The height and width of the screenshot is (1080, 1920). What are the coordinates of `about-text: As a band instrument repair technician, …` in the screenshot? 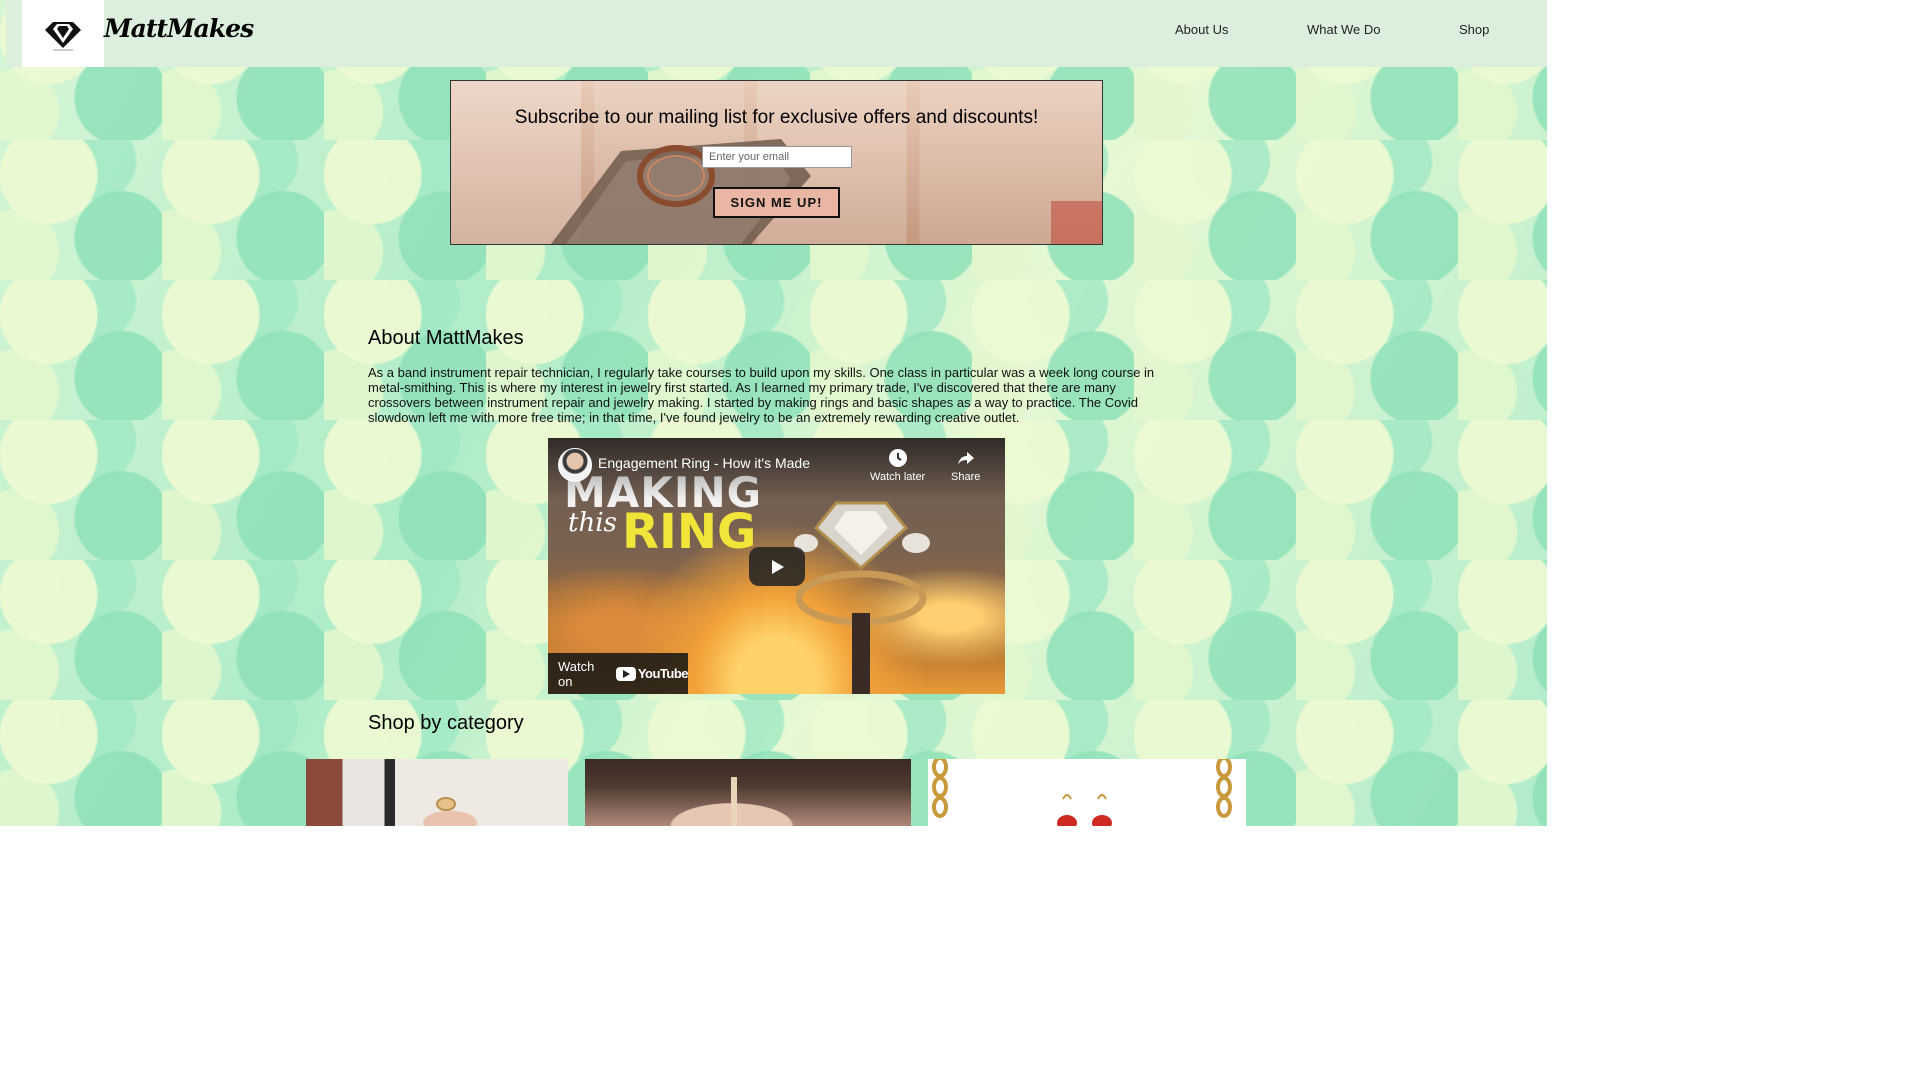 It's located at (761, 395).